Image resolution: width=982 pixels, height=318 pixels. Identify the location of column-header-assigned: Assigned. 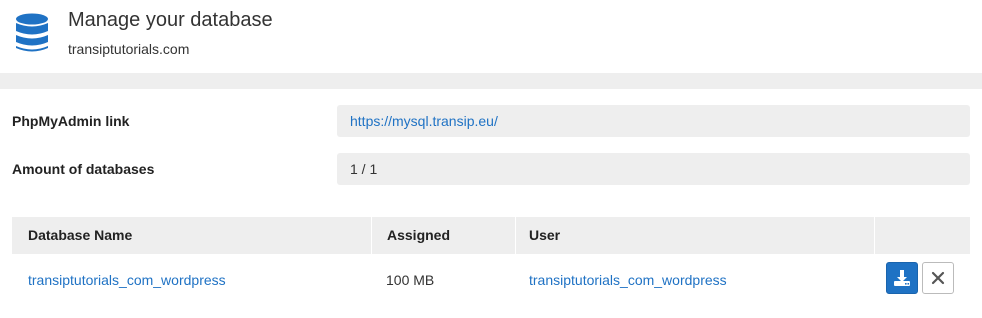
(419, 235).